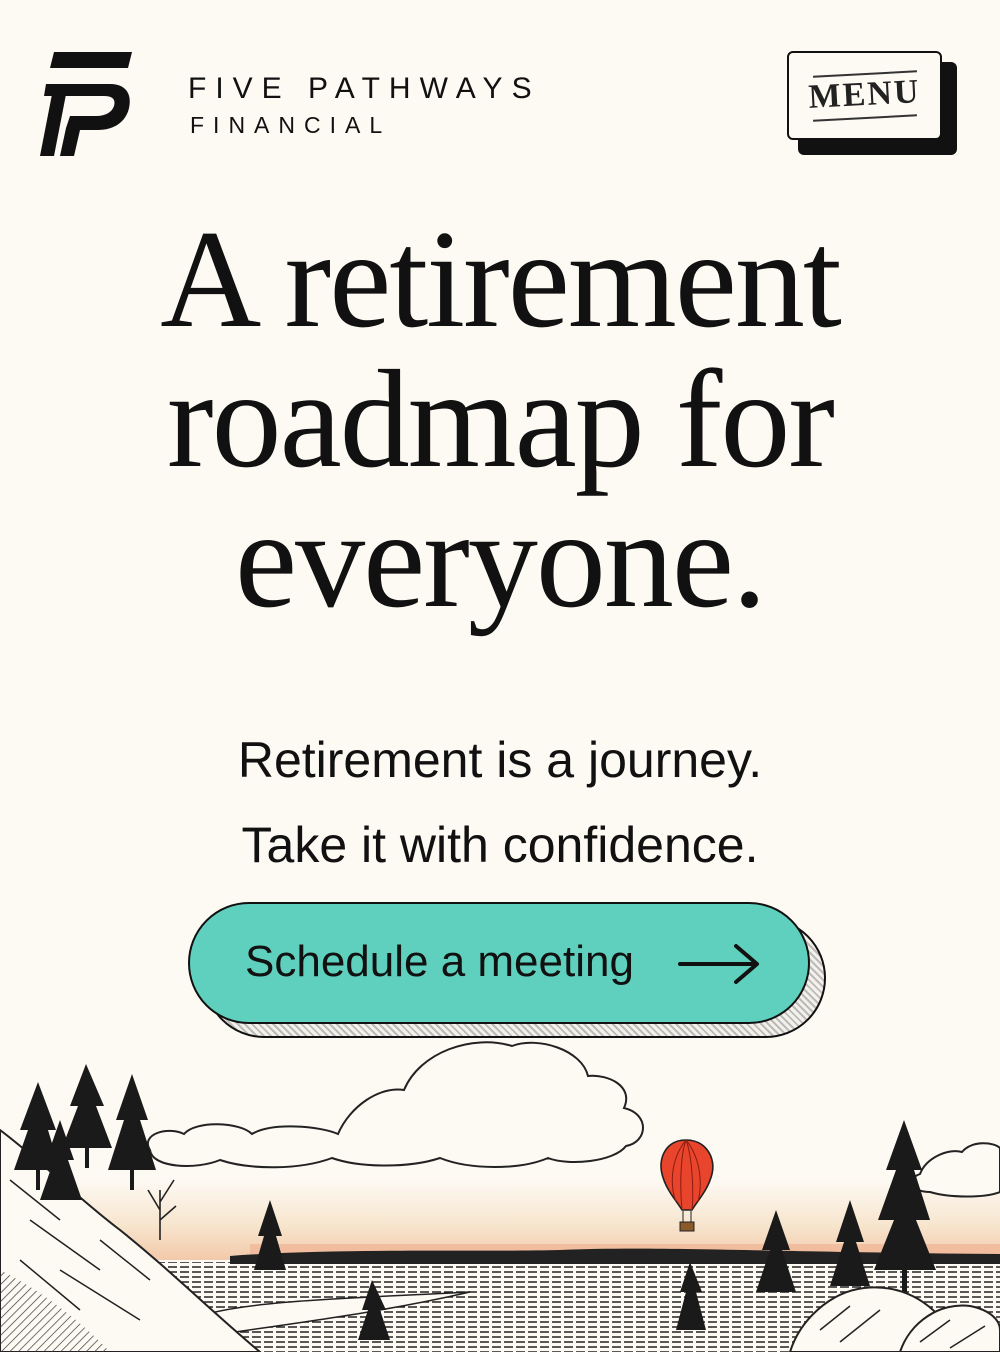  I want to click on menu-button: MENU, so click(864, 95).